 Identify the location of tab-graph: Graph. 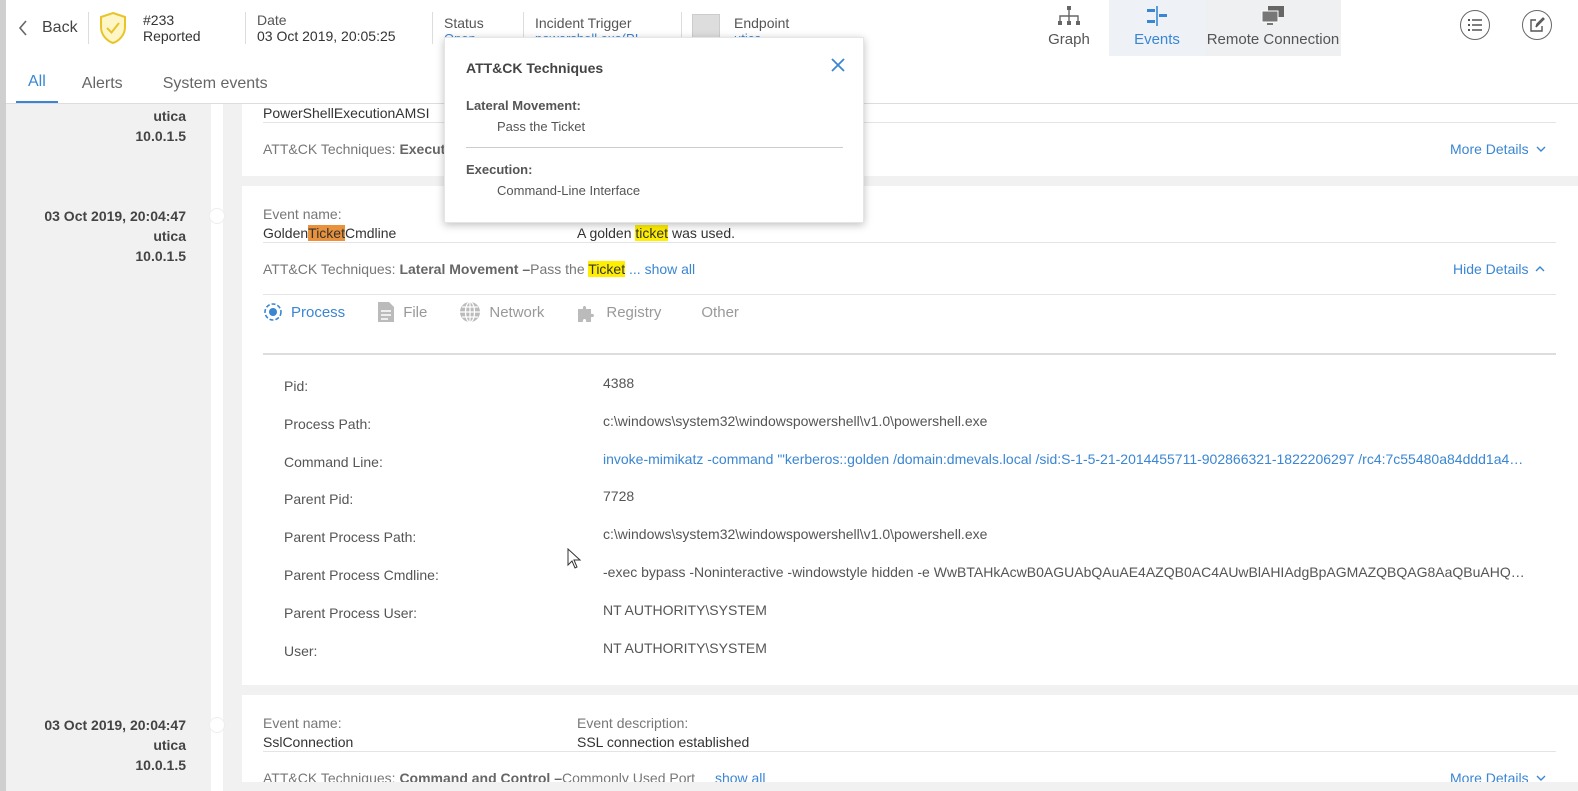
(1069, 28).